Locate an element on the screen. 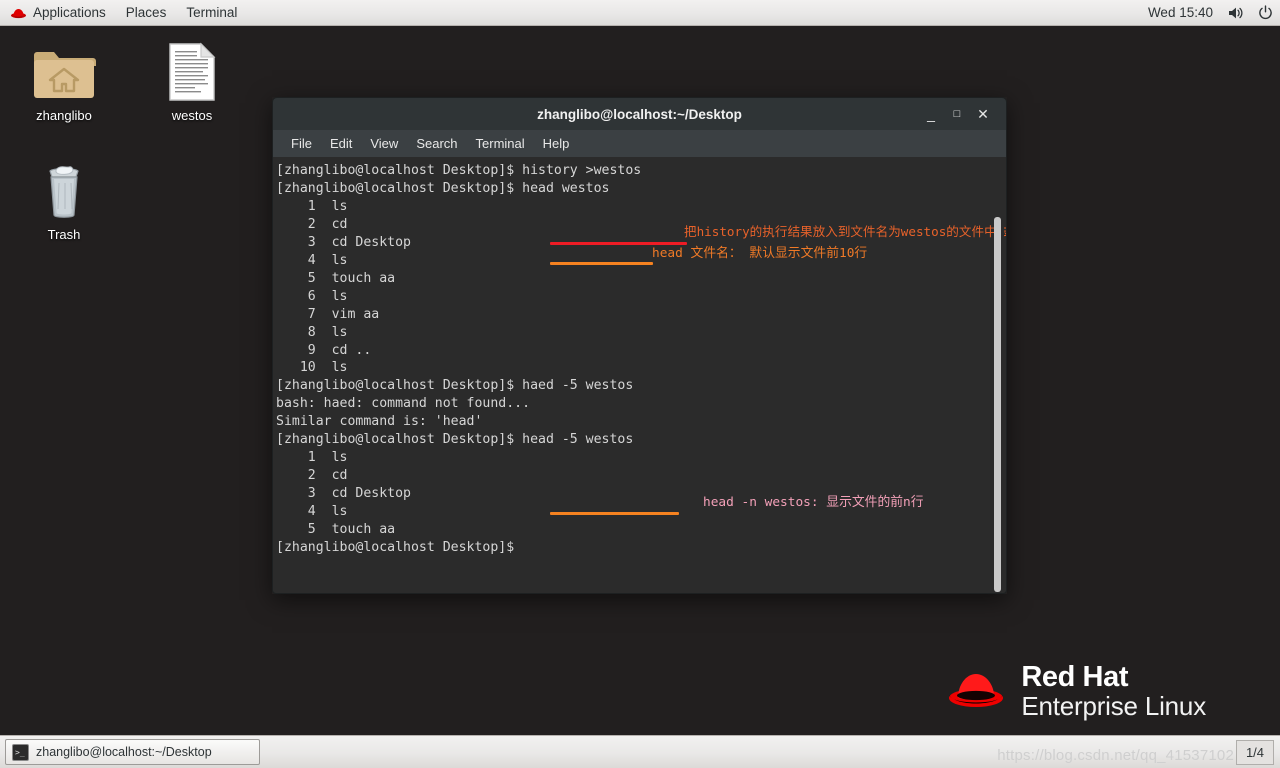  panel-status-area: Wed 15:40 is located at coordinates (1210, 12).